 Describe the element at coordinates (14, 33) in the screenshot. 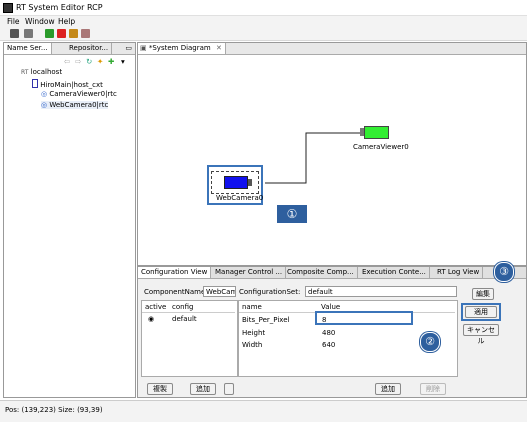

I see `open-icon` at that location.